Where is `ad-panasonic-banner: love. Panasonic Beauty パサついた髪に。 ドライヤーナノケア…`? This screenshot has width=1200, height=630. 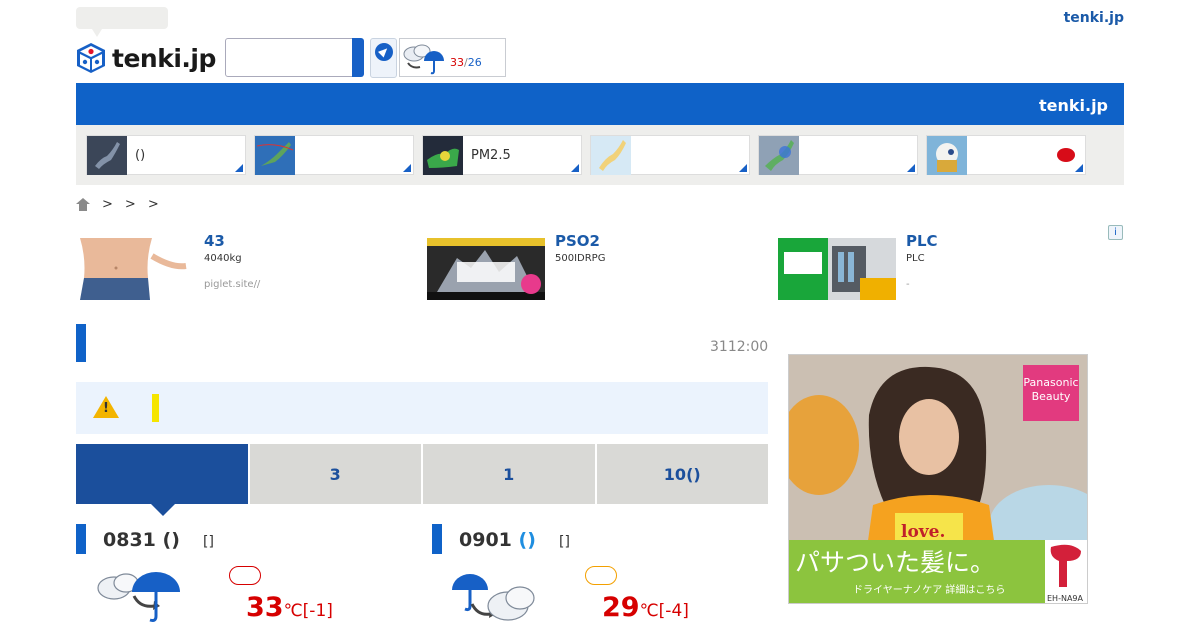
ad-panasonic-banner: love. Panasonic Beauty パサついた髪に。 ドライヤーナノケア… is located at coordinates (938, 479).